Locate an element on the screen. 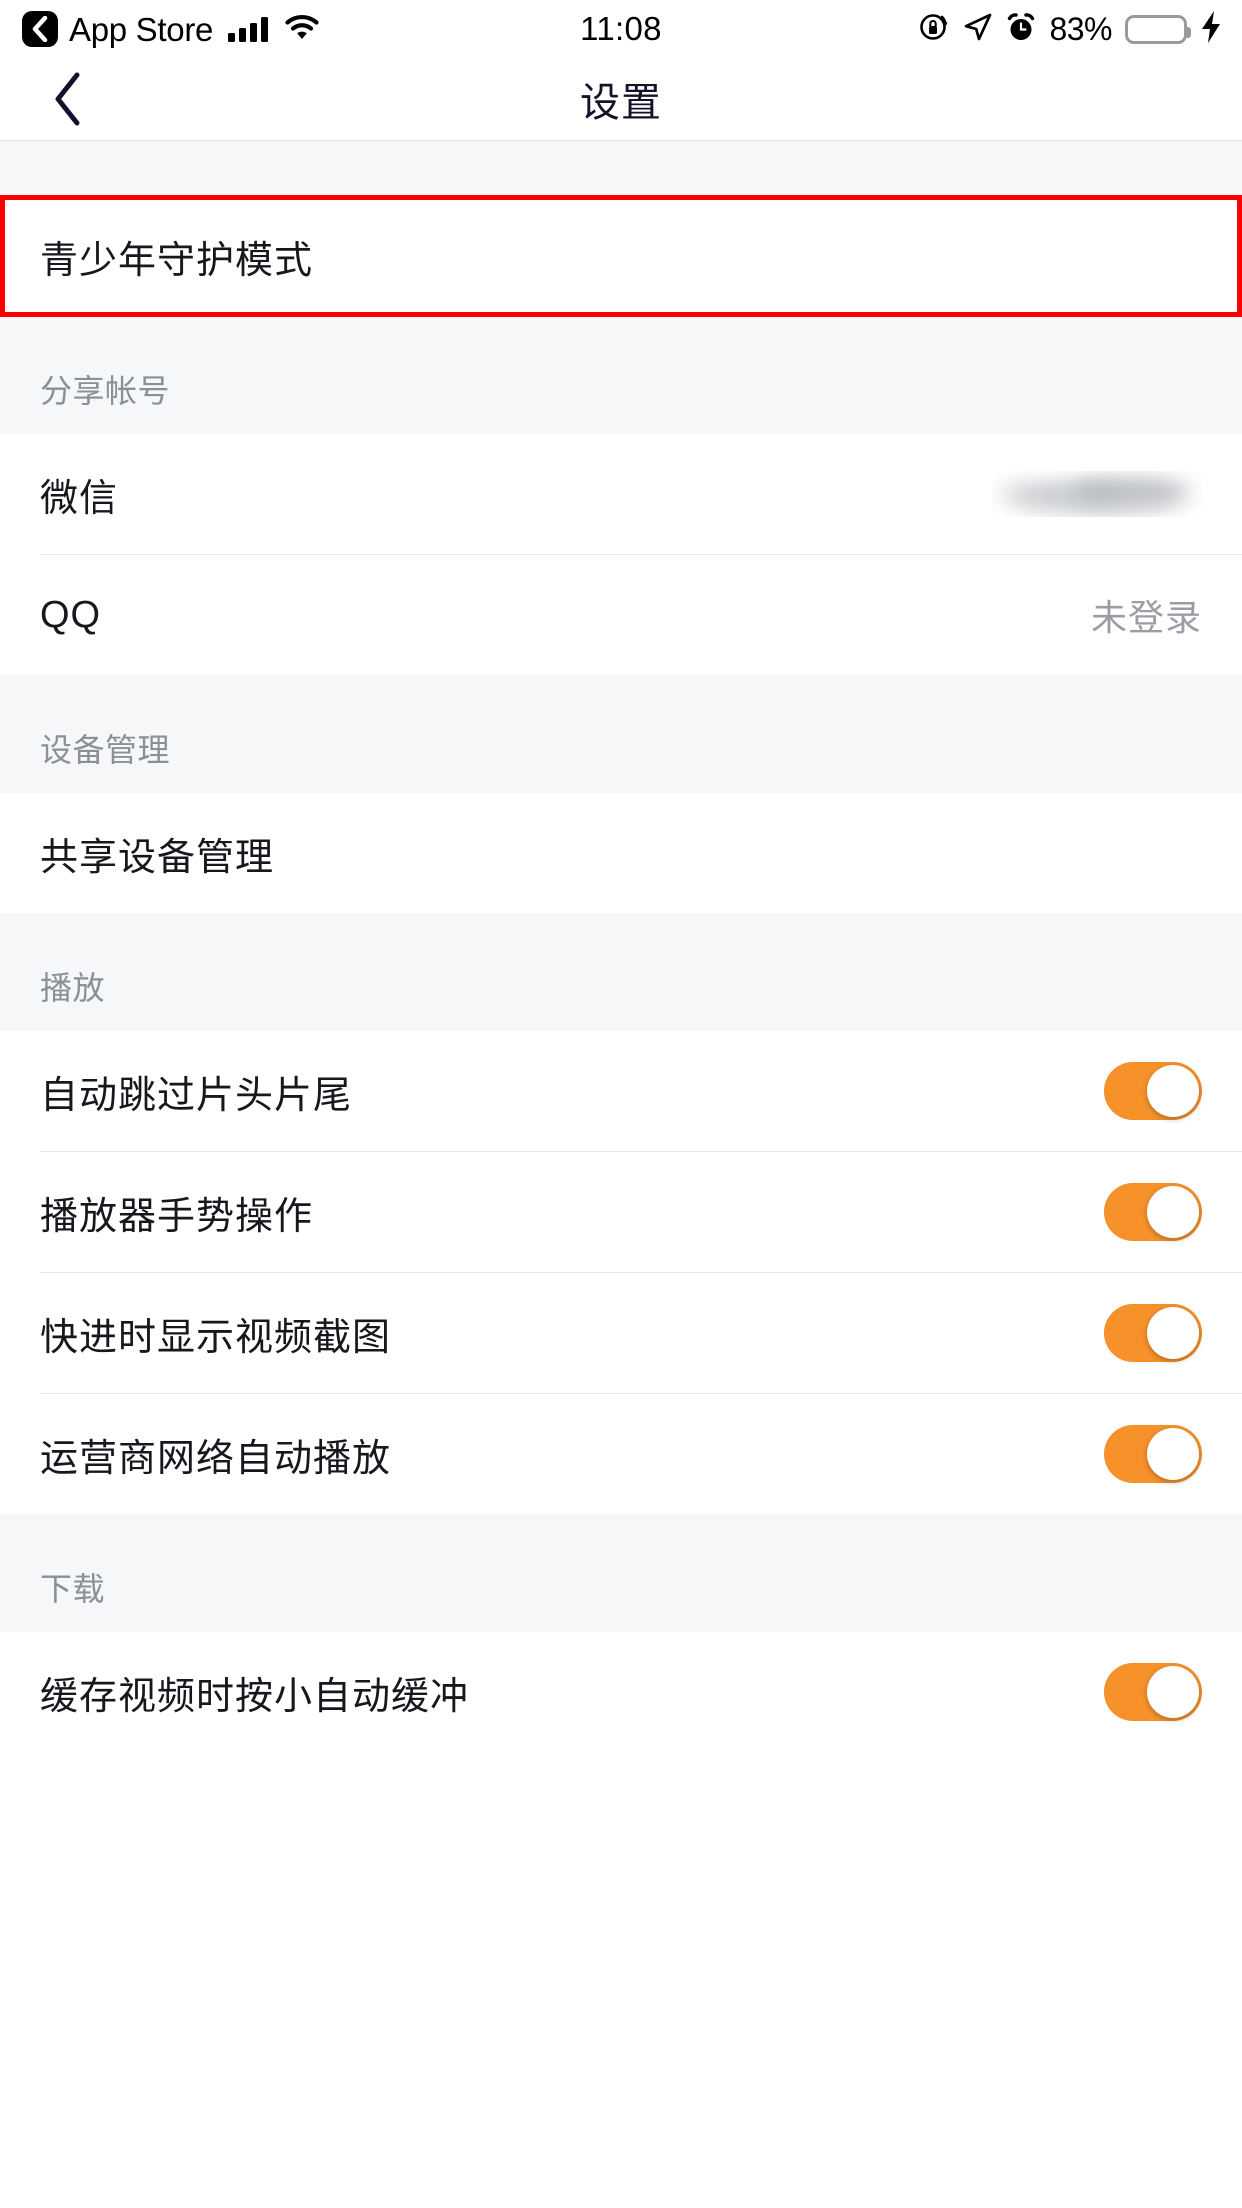 The height and width of the screenshot is (2208, 1242). row-value: 未登录 is located at coordinates (1146, 617).